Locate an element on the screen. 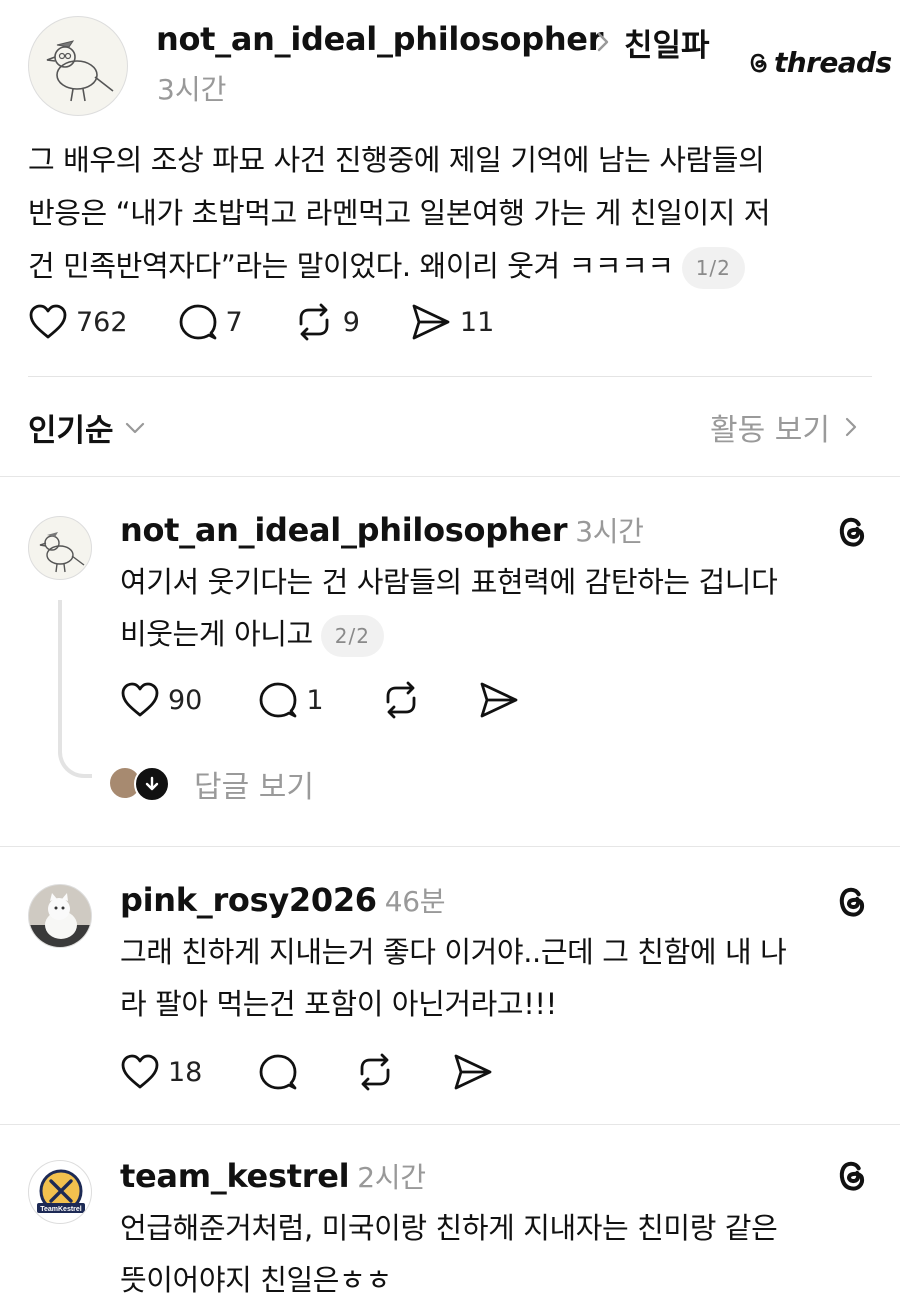 The image size is (900, 1311). reply-action-bar: 18 is located at coordinates (307, 1072).